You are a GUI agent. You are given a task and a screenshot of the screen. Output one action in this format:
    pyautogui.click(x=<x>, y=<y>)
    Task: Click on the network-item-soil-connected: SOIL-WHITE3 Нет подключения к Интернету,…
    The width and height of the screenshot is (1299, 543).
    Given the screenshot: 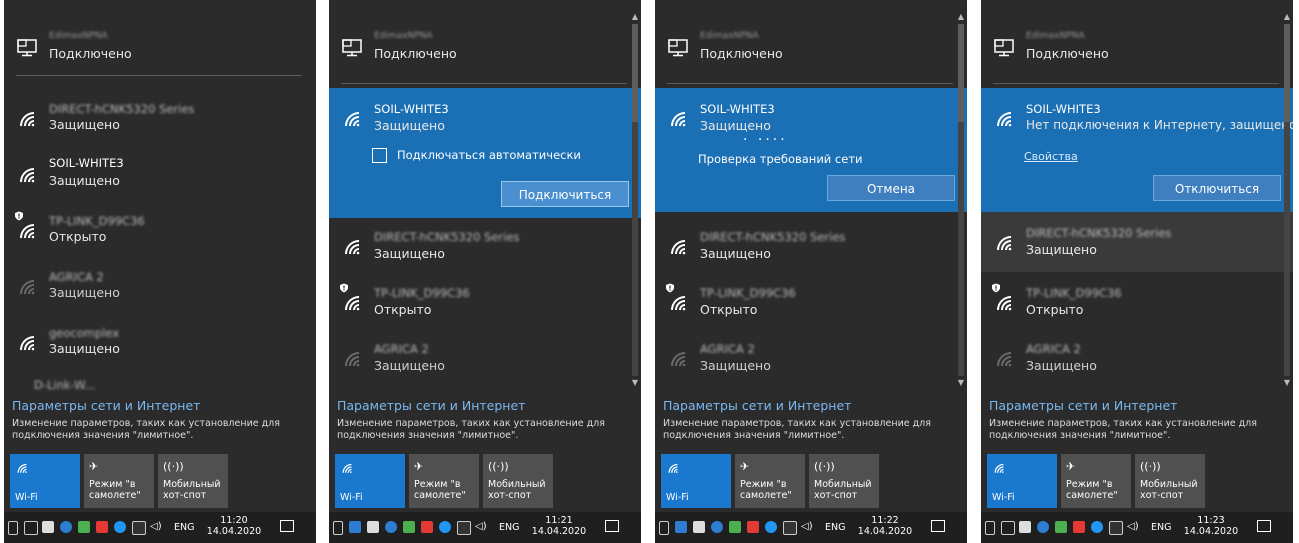 What is the action you would take?
    pyautogui.click(x=1137, y=150)
    